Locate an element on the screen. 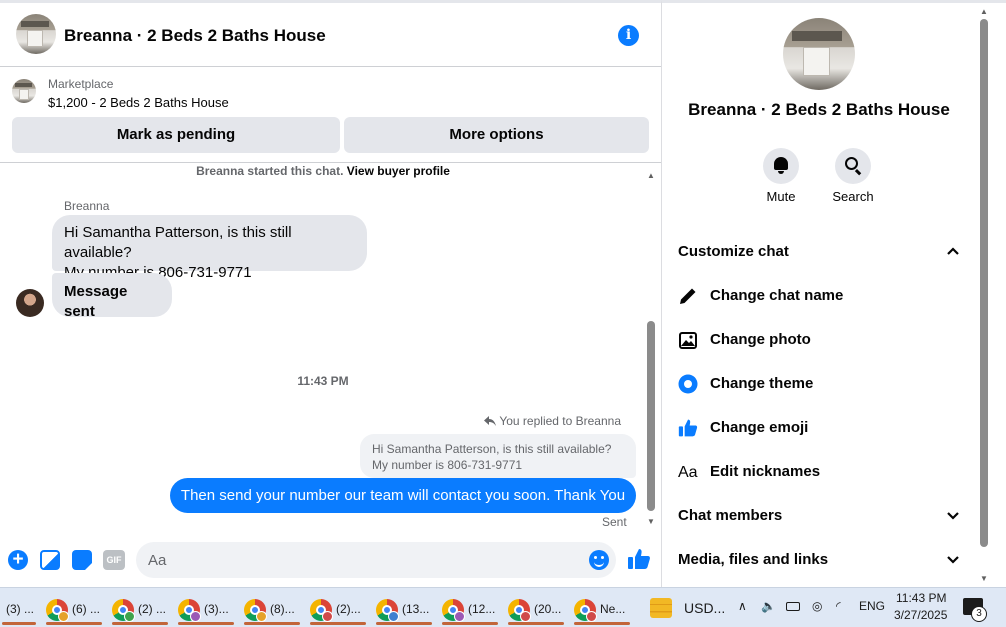  change-photo-item: Change photo is located at coordinates (823, 340).